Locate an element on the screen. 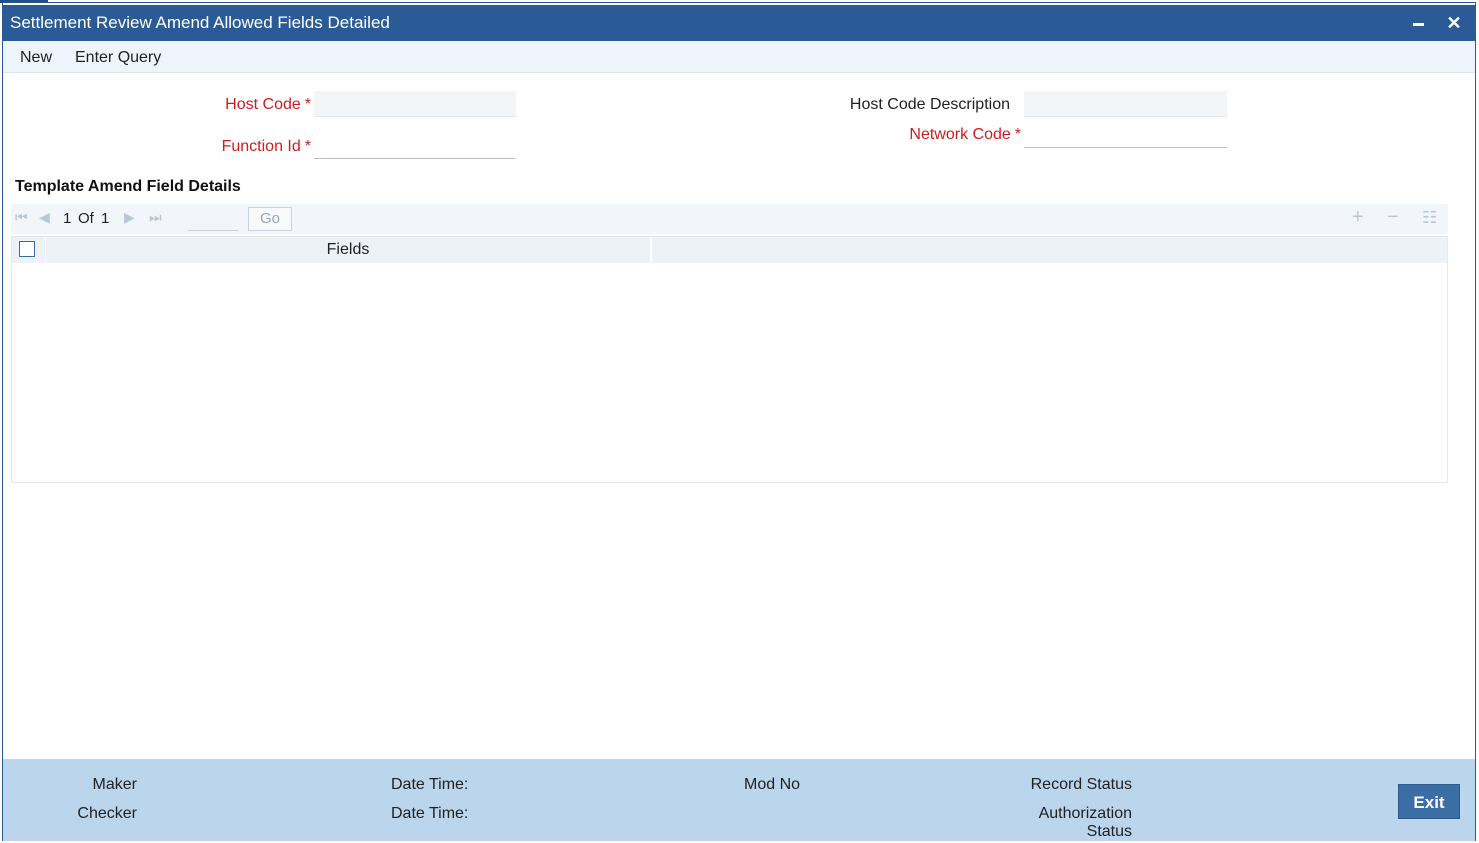 Image resolution: width=1479 pixels, height=843 pixels. menu-enter-query: Enter Query is located at coordinates (118, 58).